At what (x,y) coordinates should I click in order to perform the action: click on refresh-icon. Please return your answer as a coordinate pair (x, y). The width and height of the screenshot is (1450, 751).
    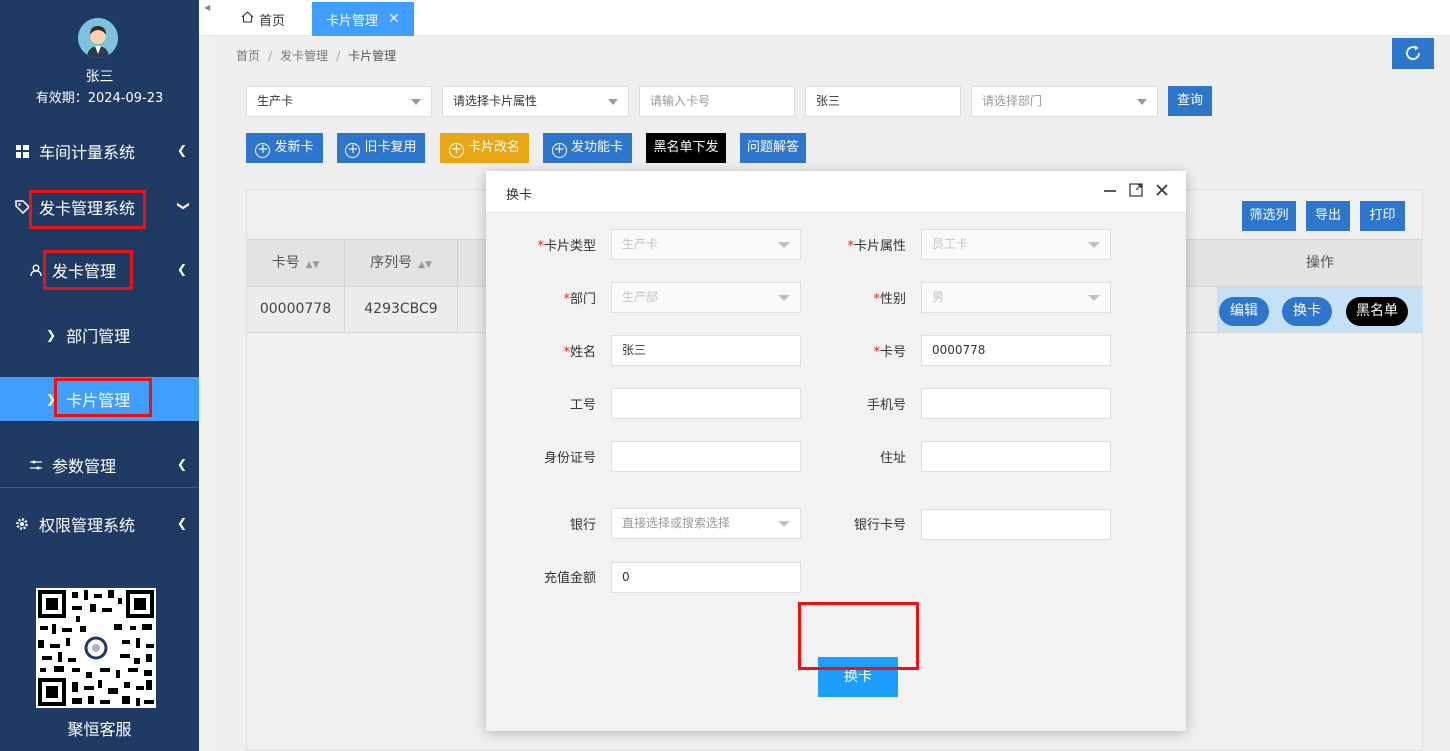
    Looking at the image, I should click on (1413, 52).